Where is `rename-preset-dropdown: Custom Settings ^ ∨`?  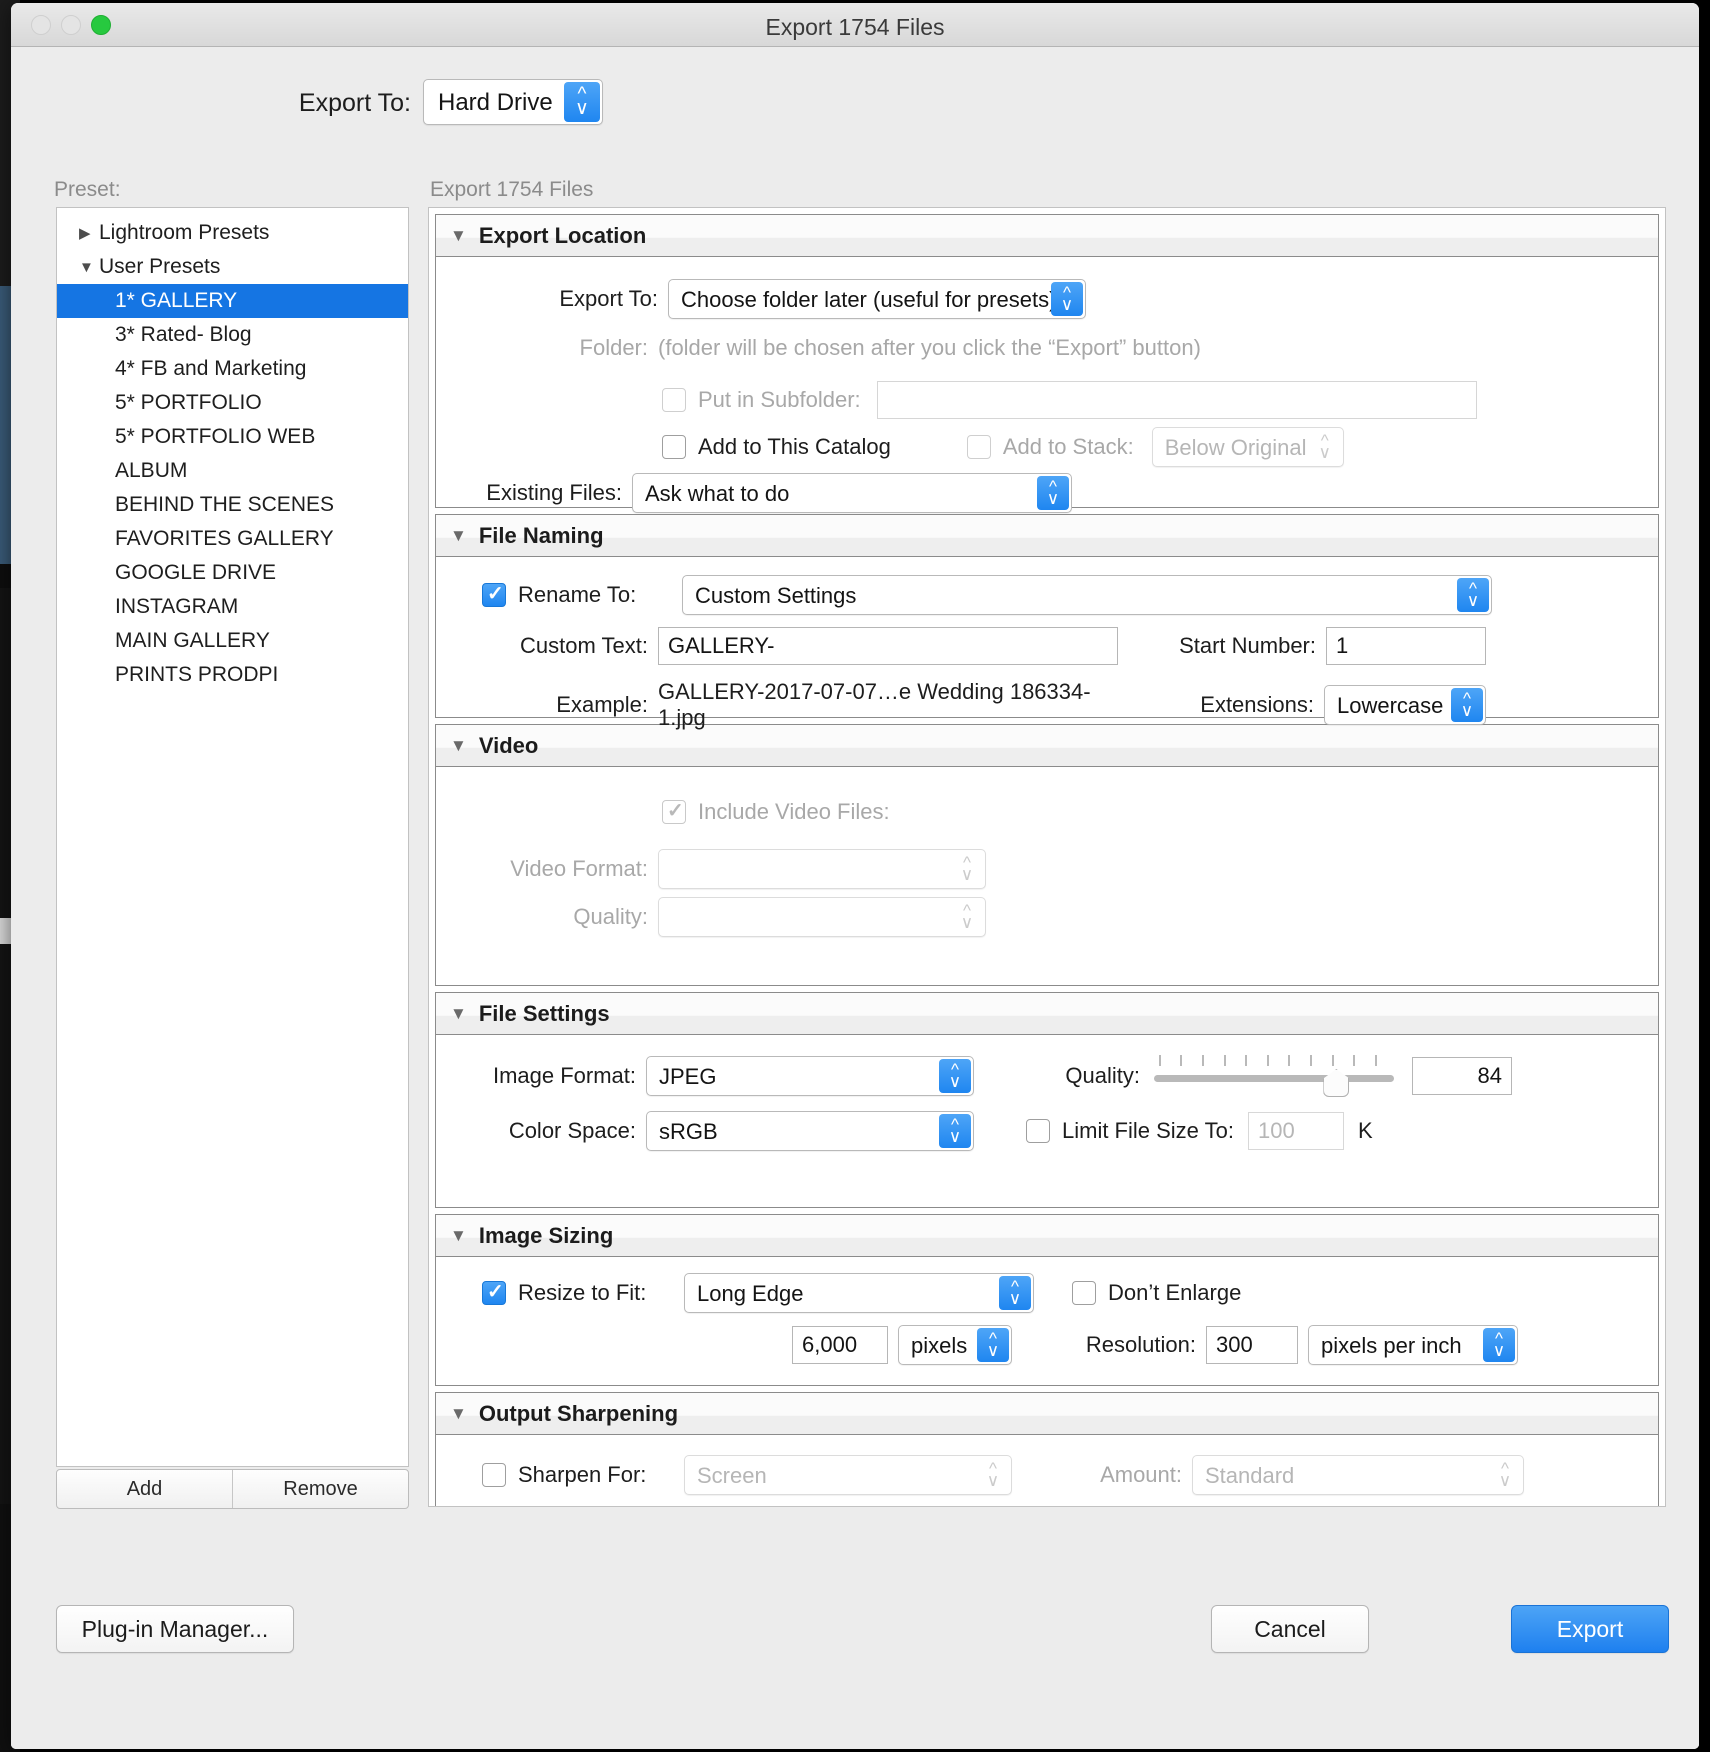 rename-preset-dropdown: Custom Settings ^ ∨ is located at coordinates (1087, 595).